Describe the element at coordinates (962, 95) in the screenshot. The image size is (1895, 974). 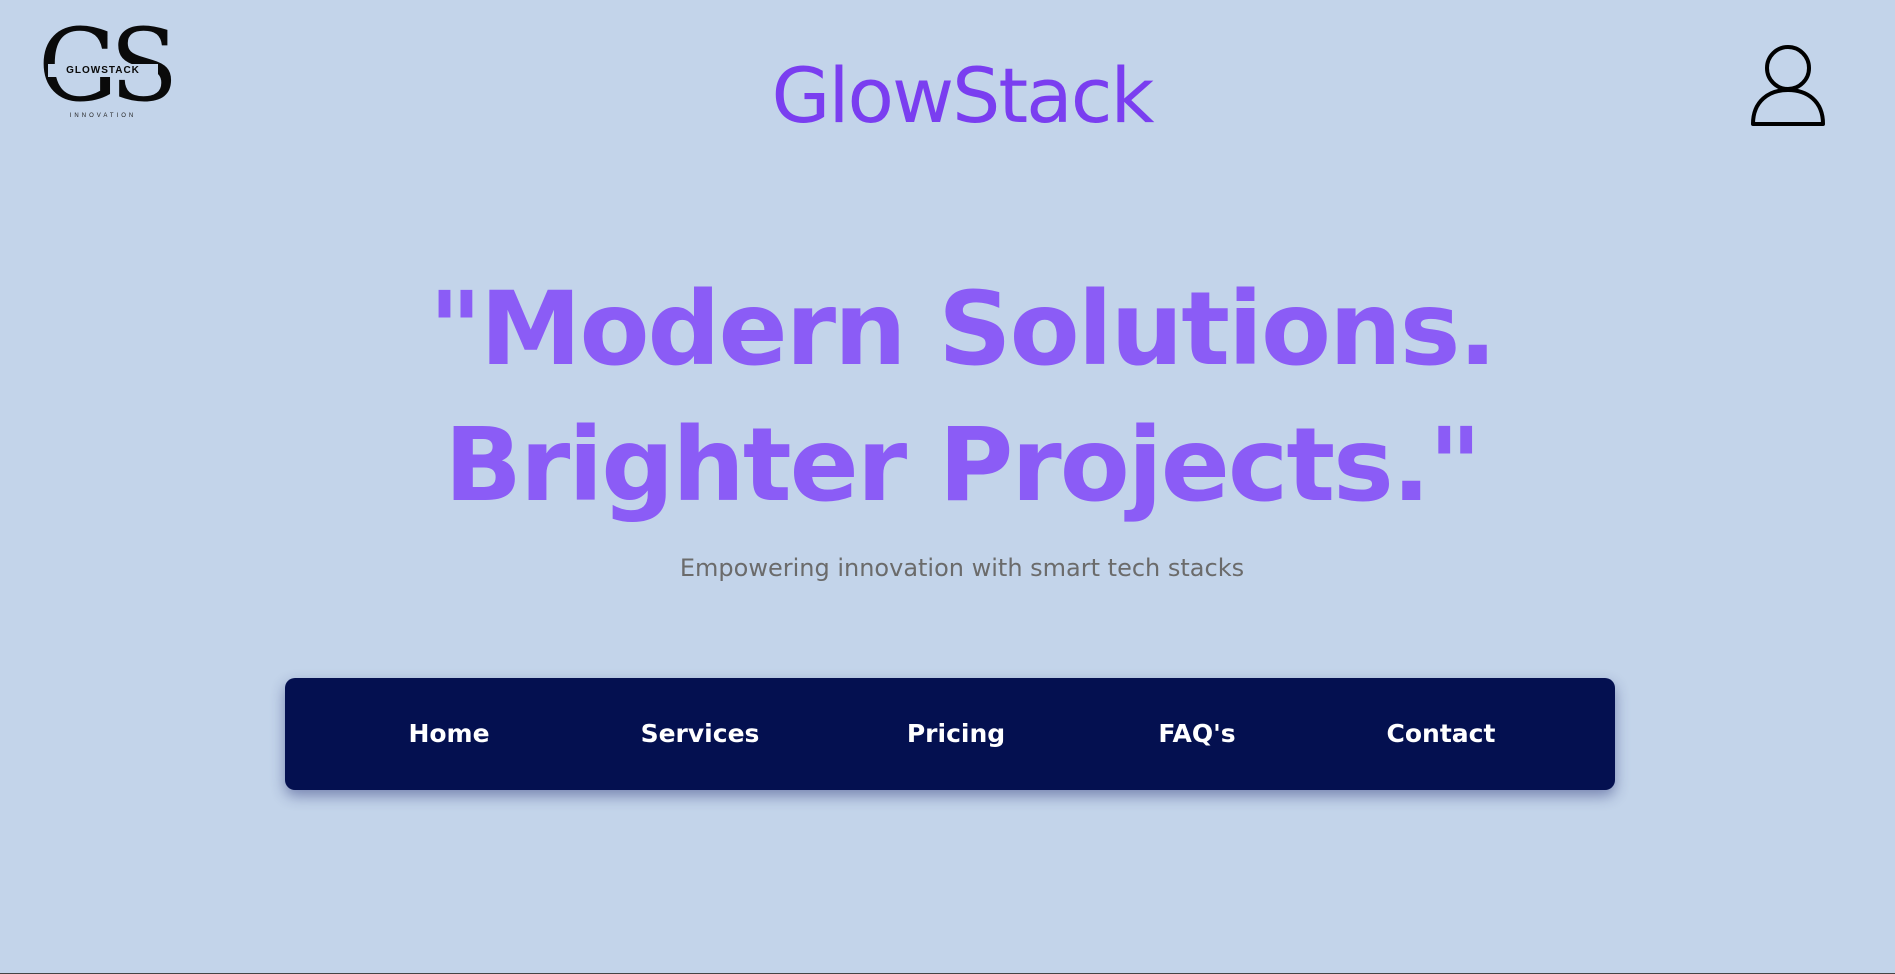
I see `site-title: GlowStack` at that location.